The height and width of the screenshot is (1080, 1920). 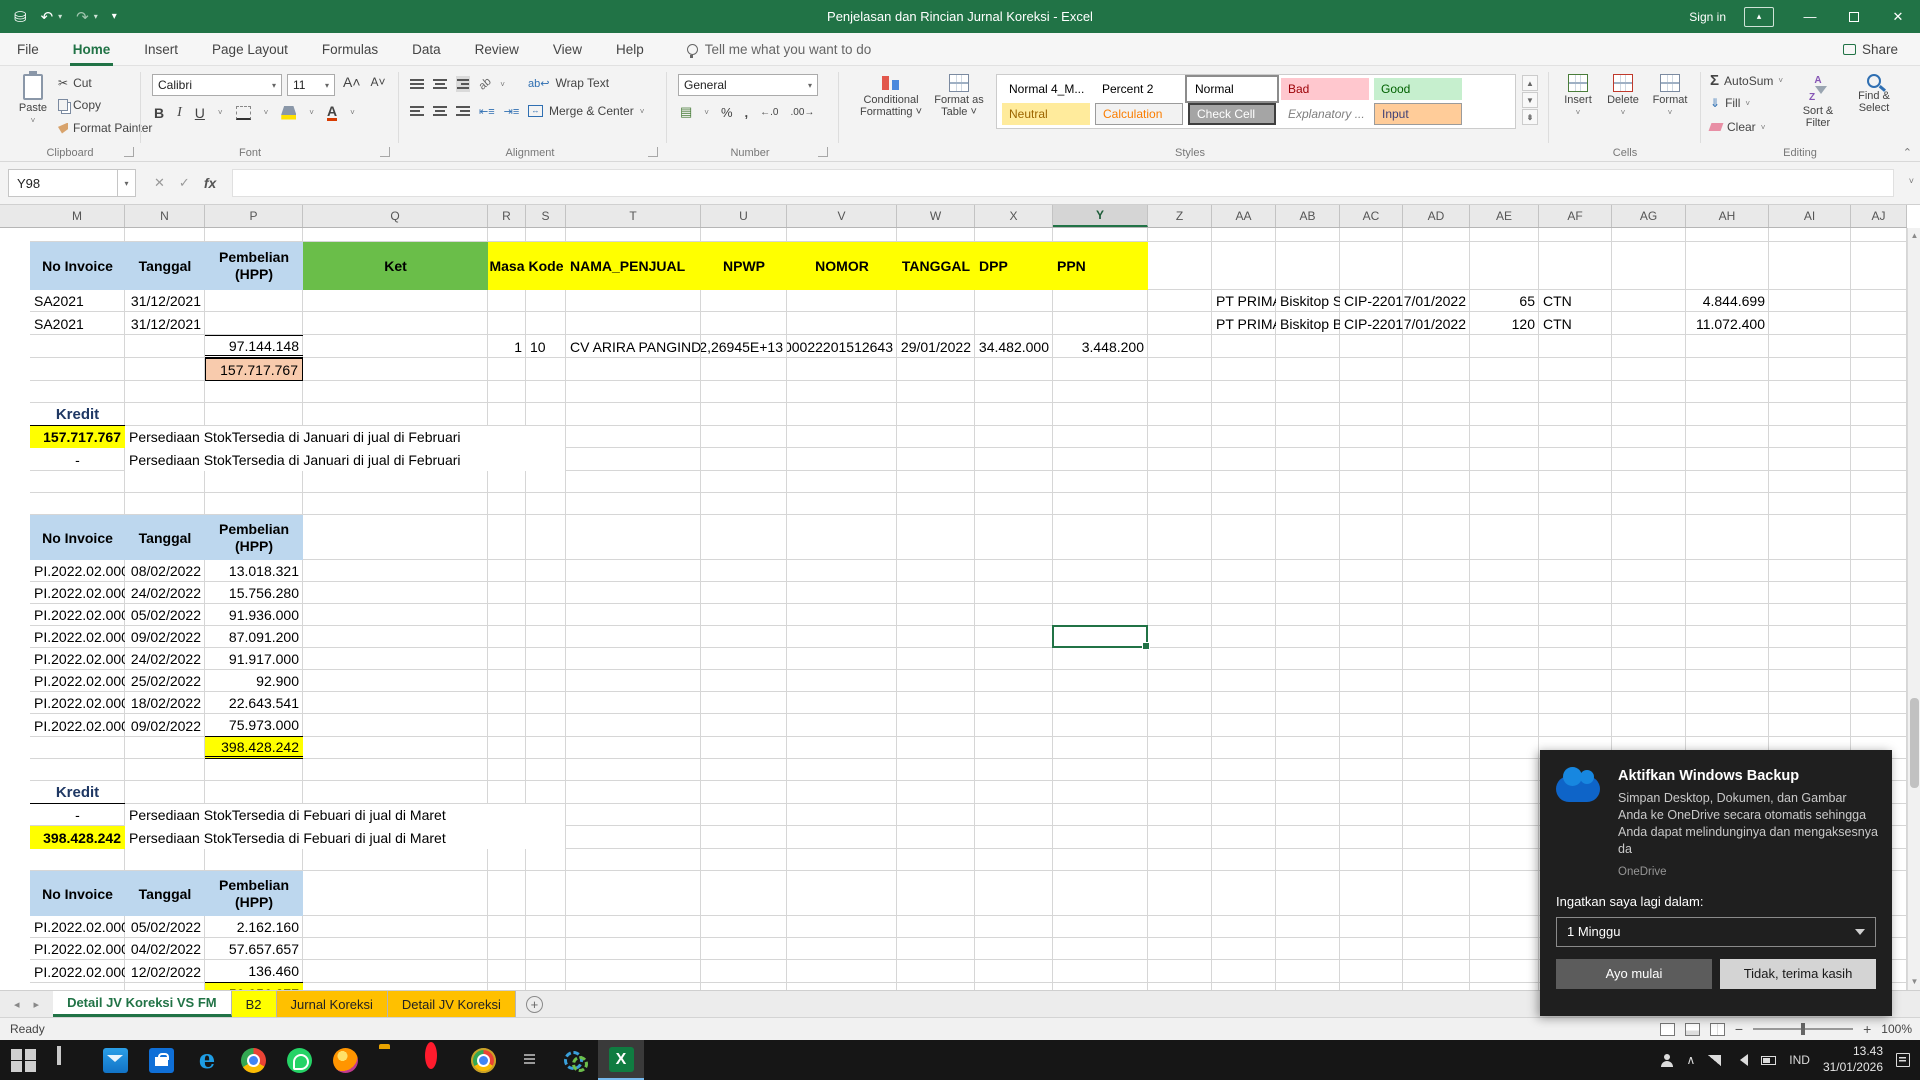 What do you see at coordinates (778, 50) in the screenshot?
I see `tell-me-box: Tell me what you want to do` at bounding box center [778, 50].